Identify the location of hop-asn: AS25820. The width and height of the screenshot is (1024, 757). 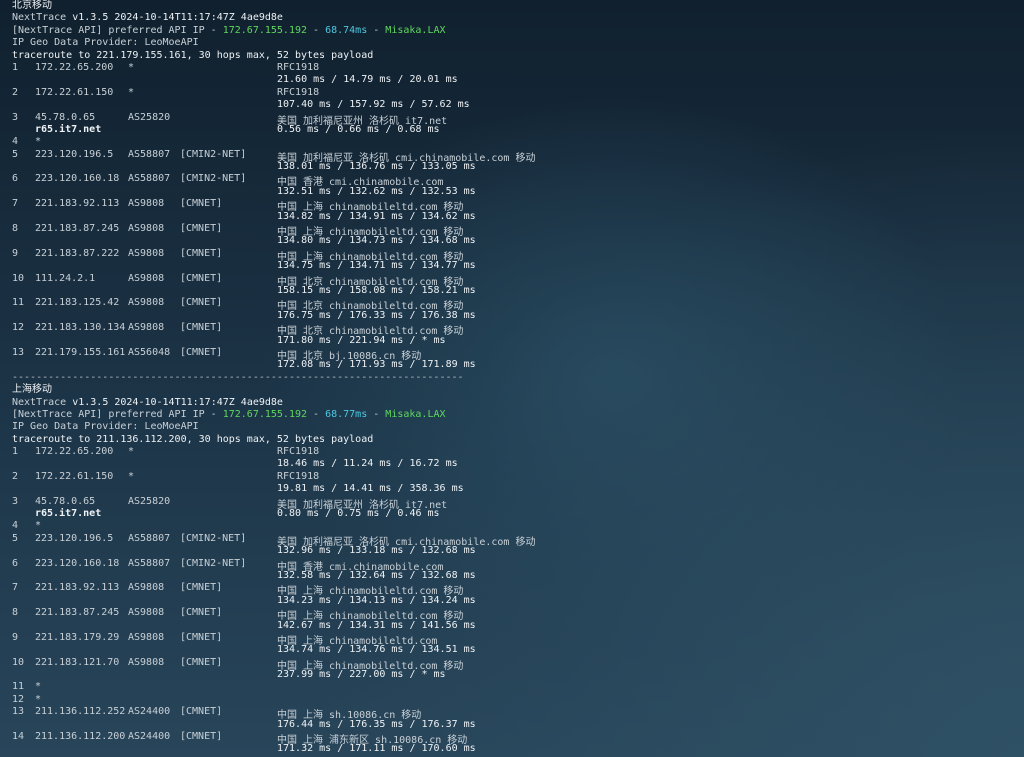
(149, 117).